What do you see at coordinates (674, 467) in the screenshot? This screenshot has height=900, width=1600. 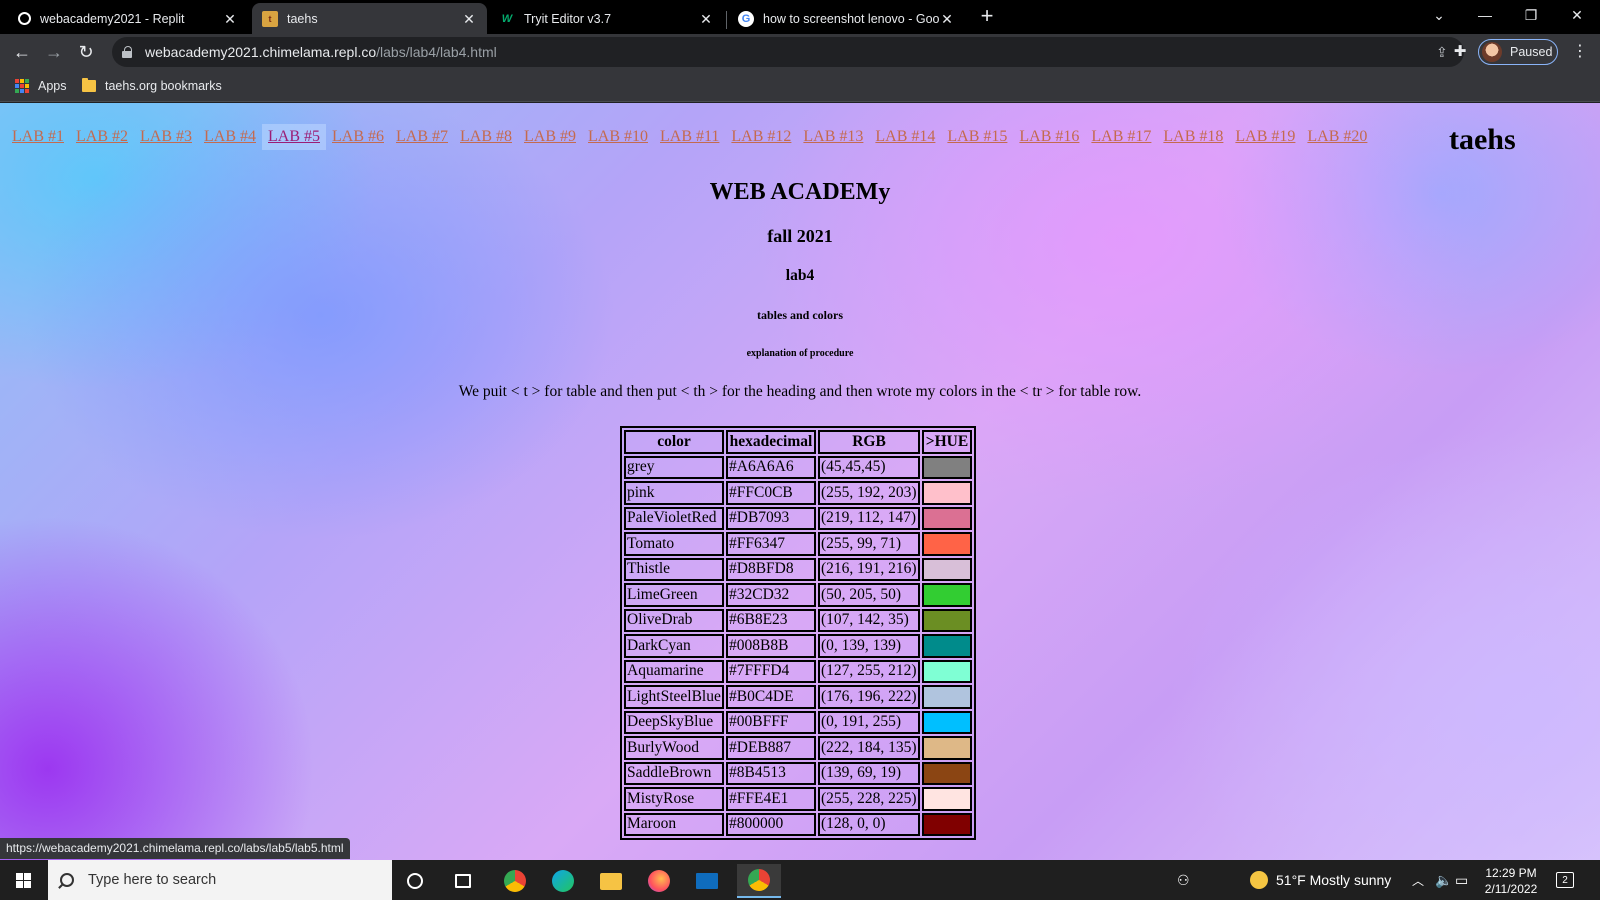 I see `cell-color-name: grey` at bounding box center [674, 467].